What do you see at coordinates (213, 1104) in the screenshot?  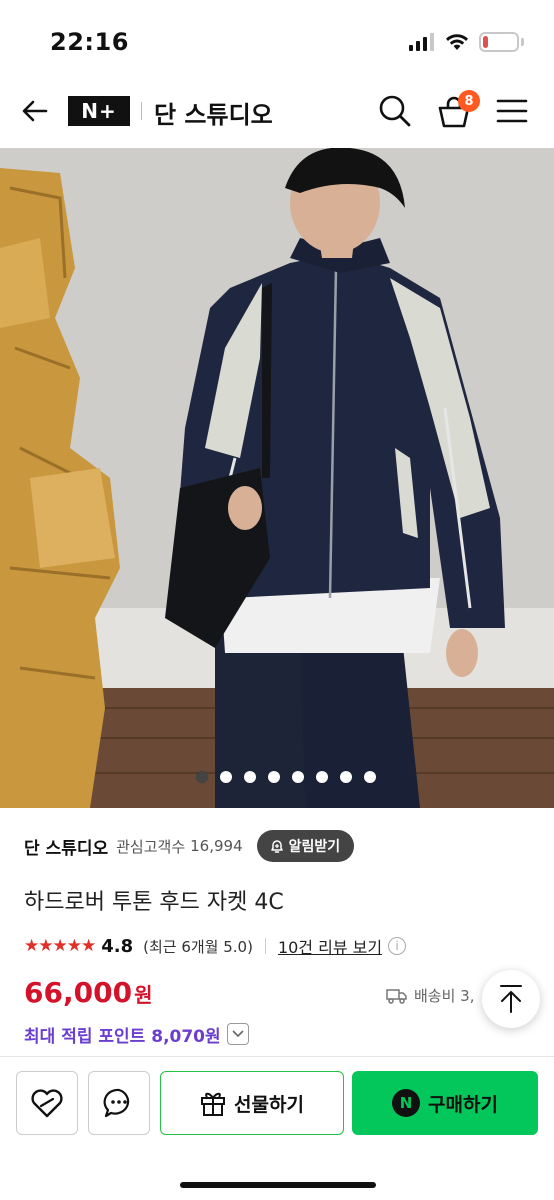 I see `gift-icon` at bounding box center [213, 1104].